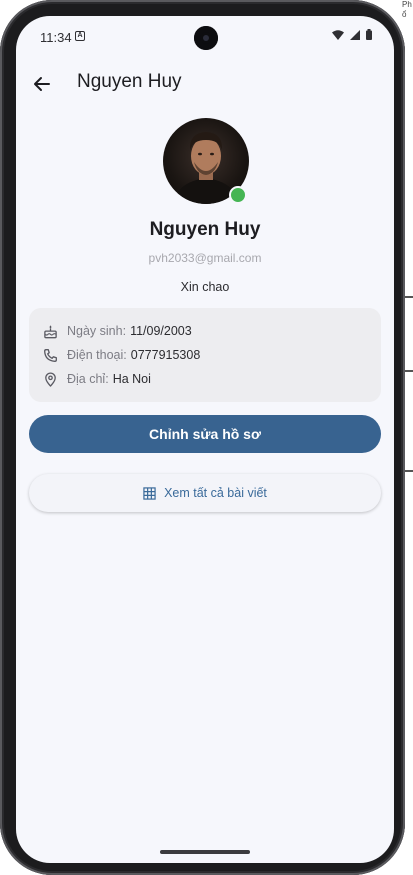  Describe the element at coordinates (50, 331) in the screenshot. I see `cake-icon` at that location.